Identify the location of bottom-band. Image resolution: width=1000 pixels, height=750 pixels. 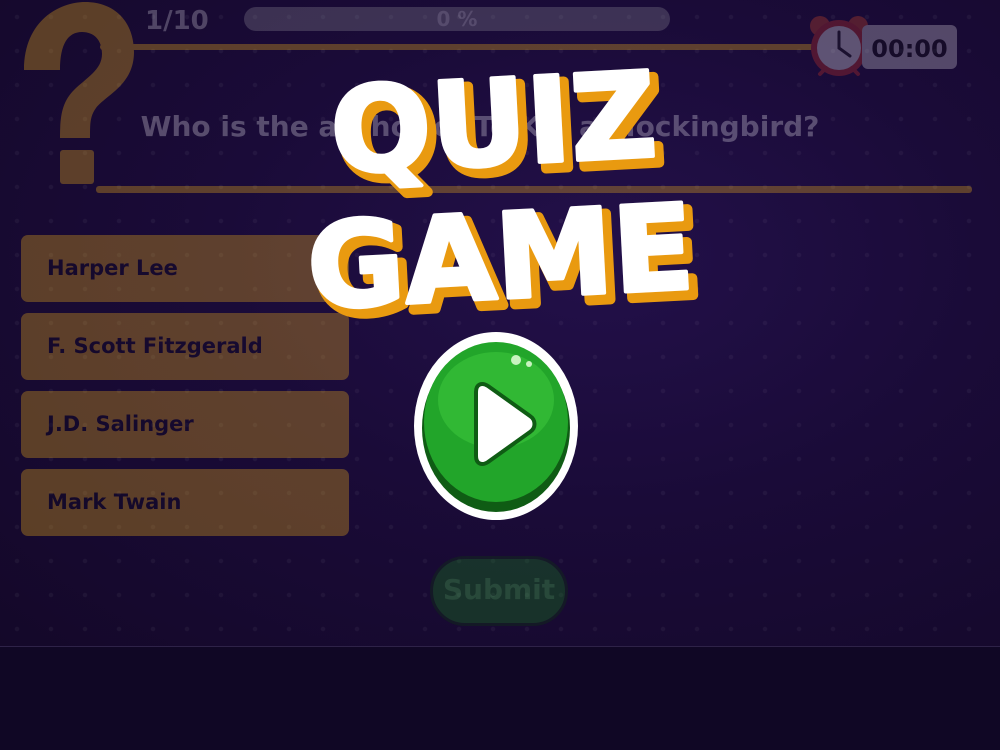
(500, 698).